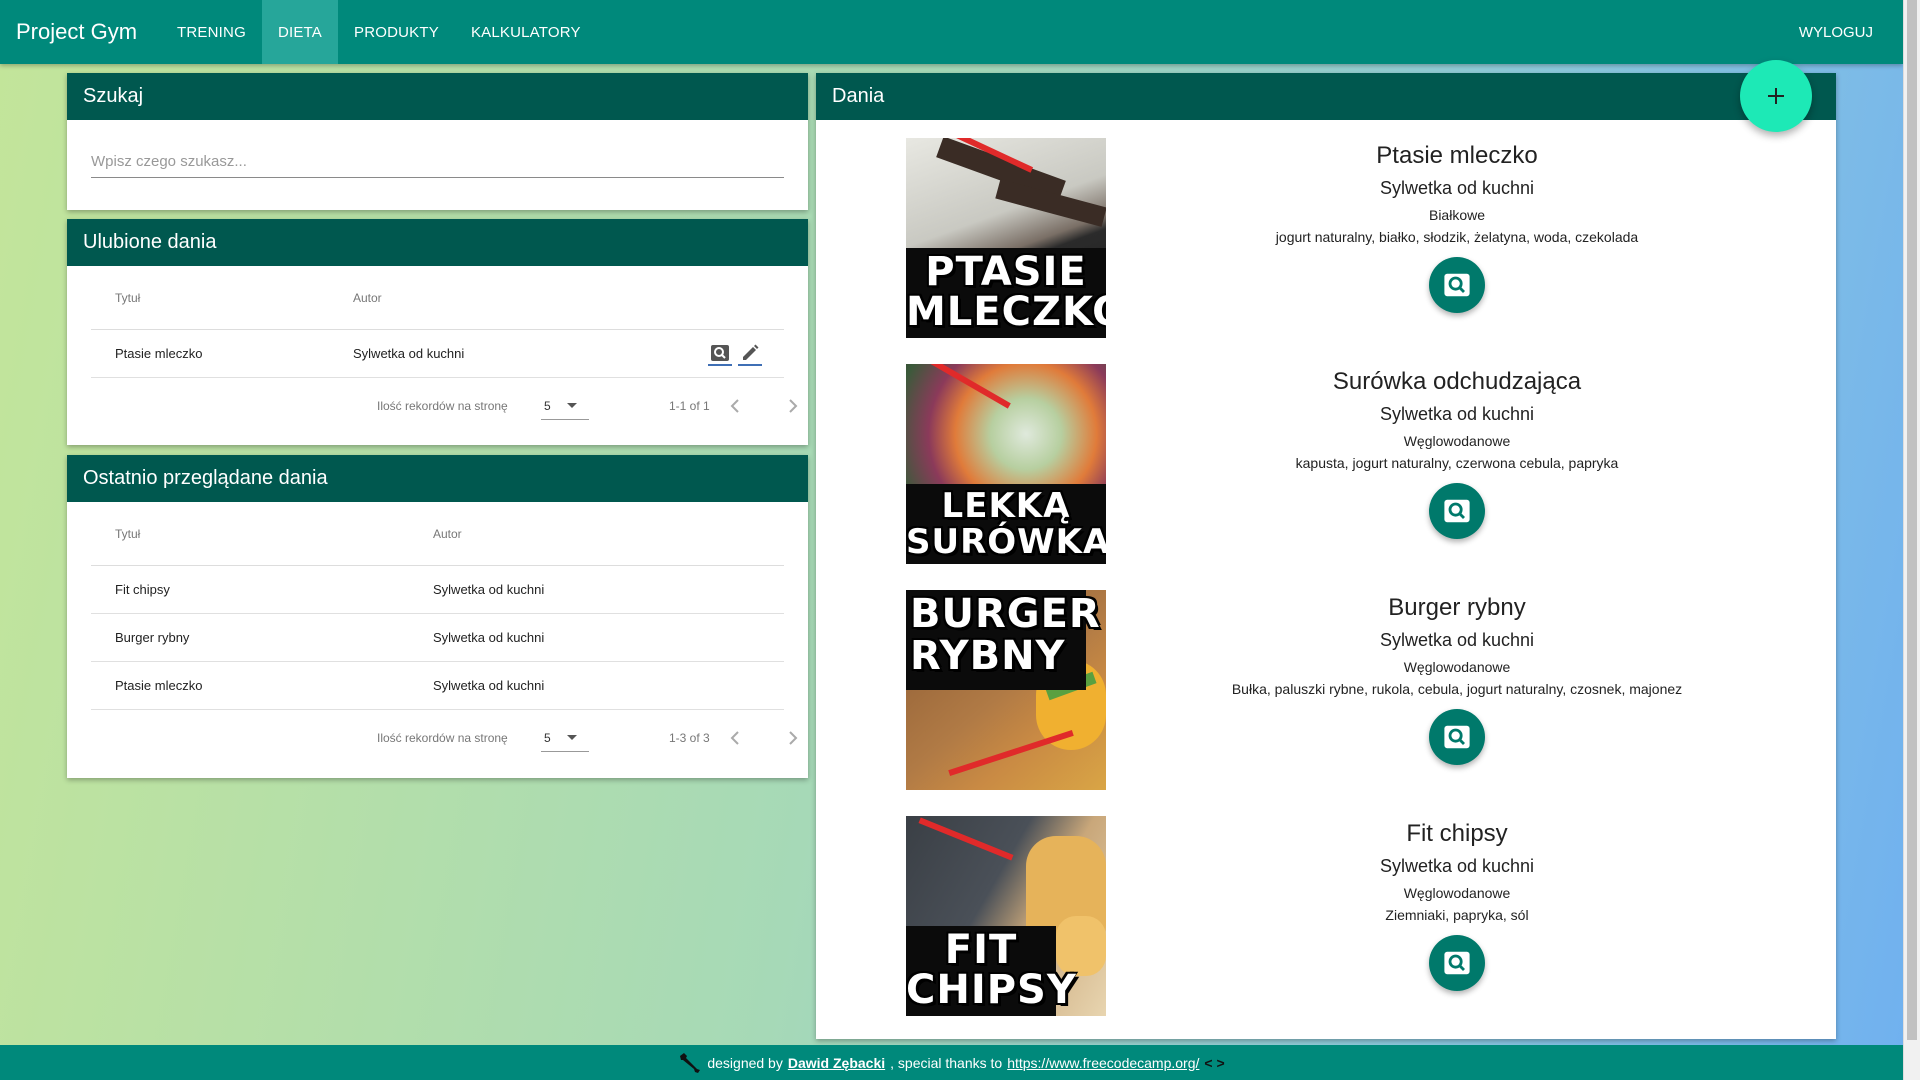 This screenshot has height=1080, width=1920. What do you see at coordinates (437, 96) in the screenshot?
I see `search-card-title: Szukaj` at bounding box center [437, 96].